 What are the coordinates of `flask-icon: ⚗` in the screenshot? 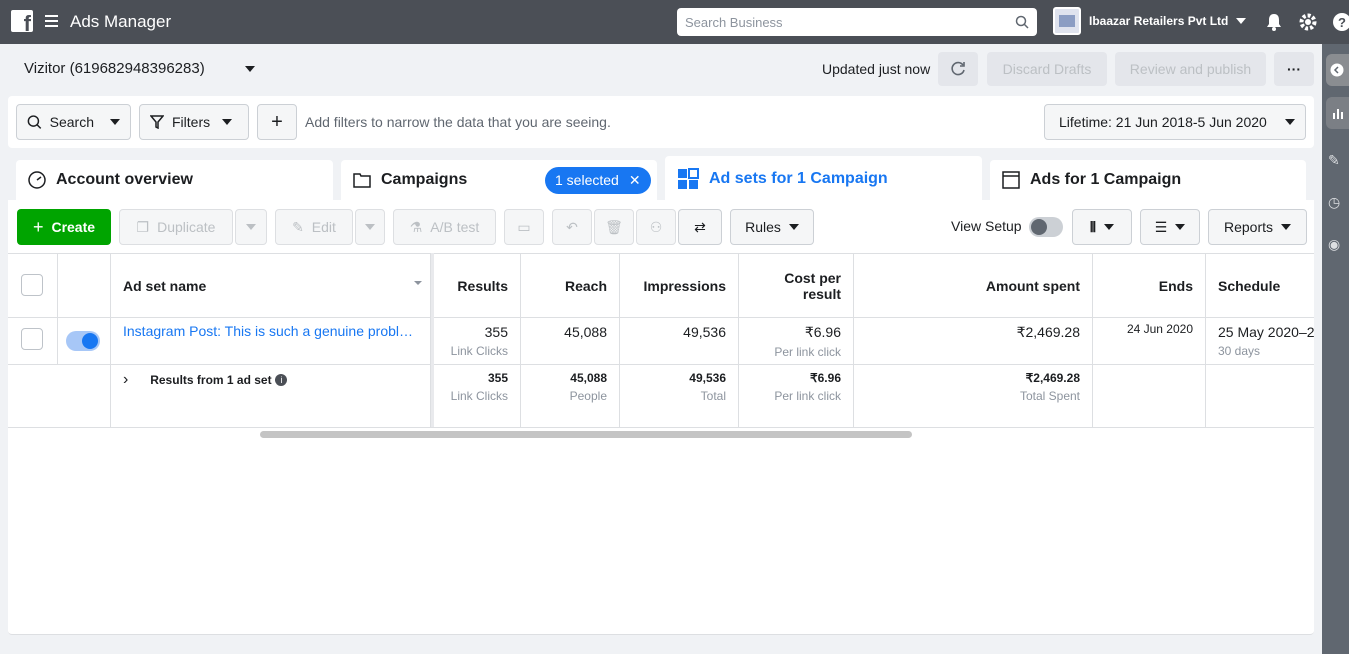 It's located at (416, 226).